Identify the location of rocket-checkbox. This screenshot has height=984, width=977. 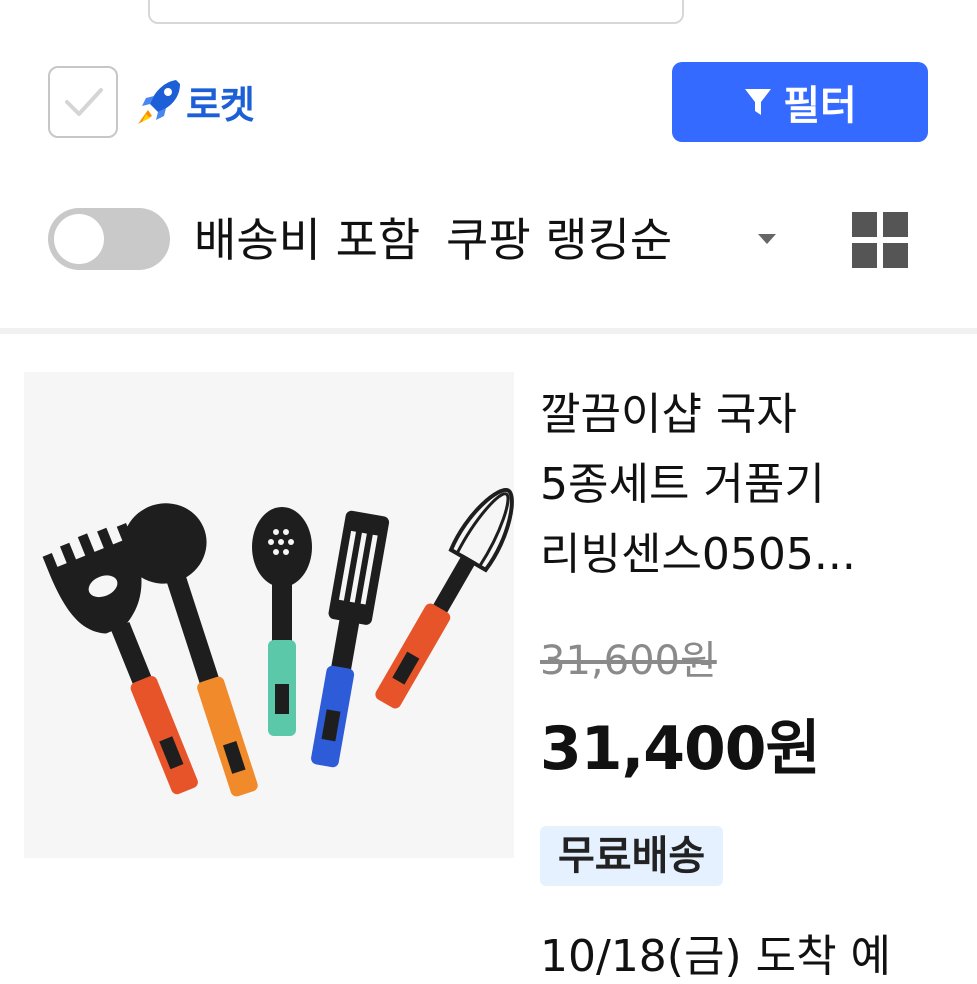
(83, 102).